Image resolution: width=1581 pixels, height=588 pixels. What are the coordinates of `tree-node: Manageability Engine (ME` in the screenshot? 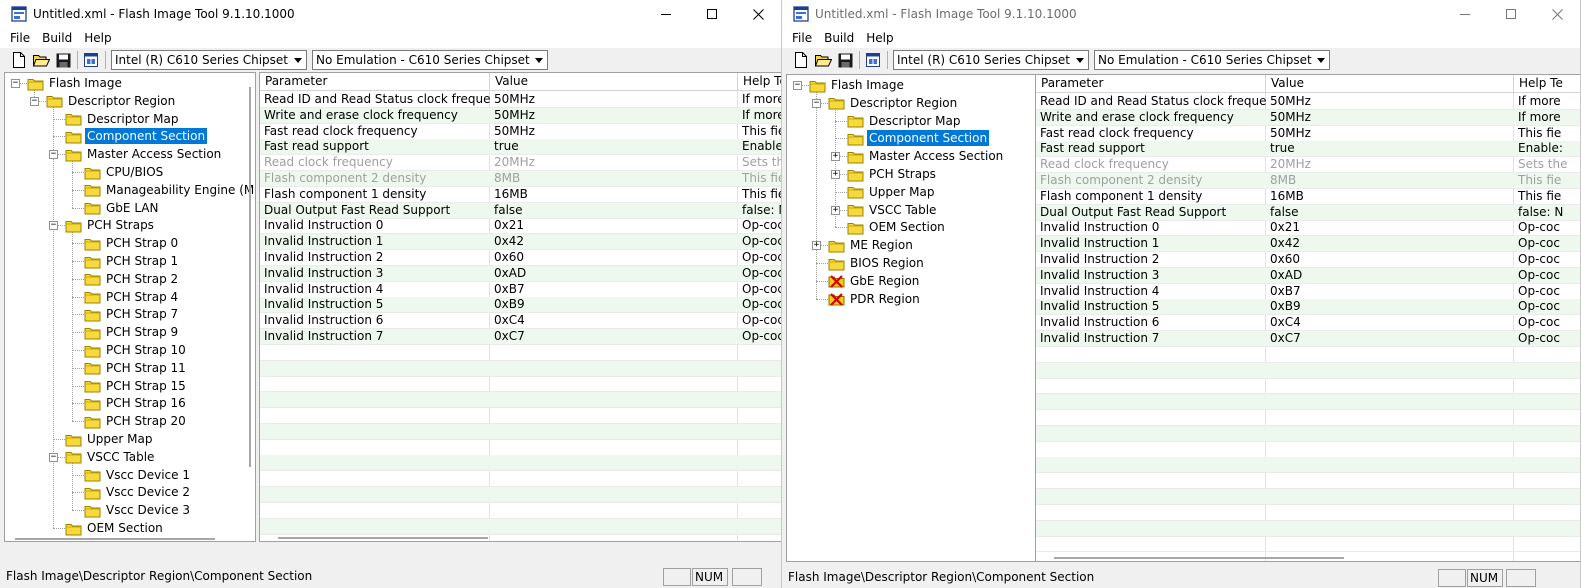 It's located at (169, 190).